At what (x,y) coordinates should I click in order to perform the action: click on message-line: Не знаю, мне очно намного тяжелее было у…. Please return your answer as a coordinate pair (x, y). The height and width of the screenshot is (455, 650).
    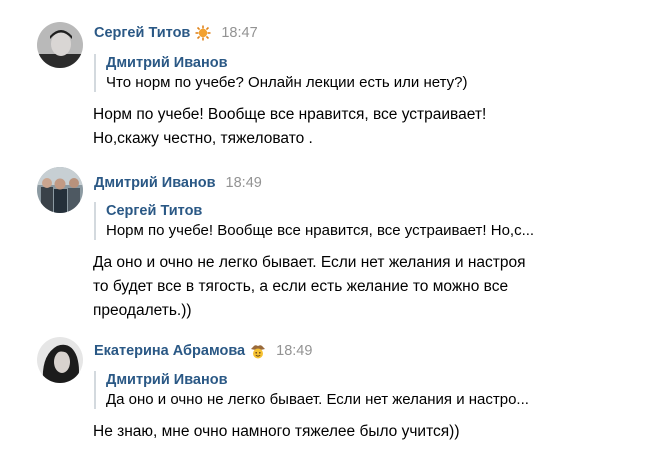
    Looking at the image, I should click on (276, 431).